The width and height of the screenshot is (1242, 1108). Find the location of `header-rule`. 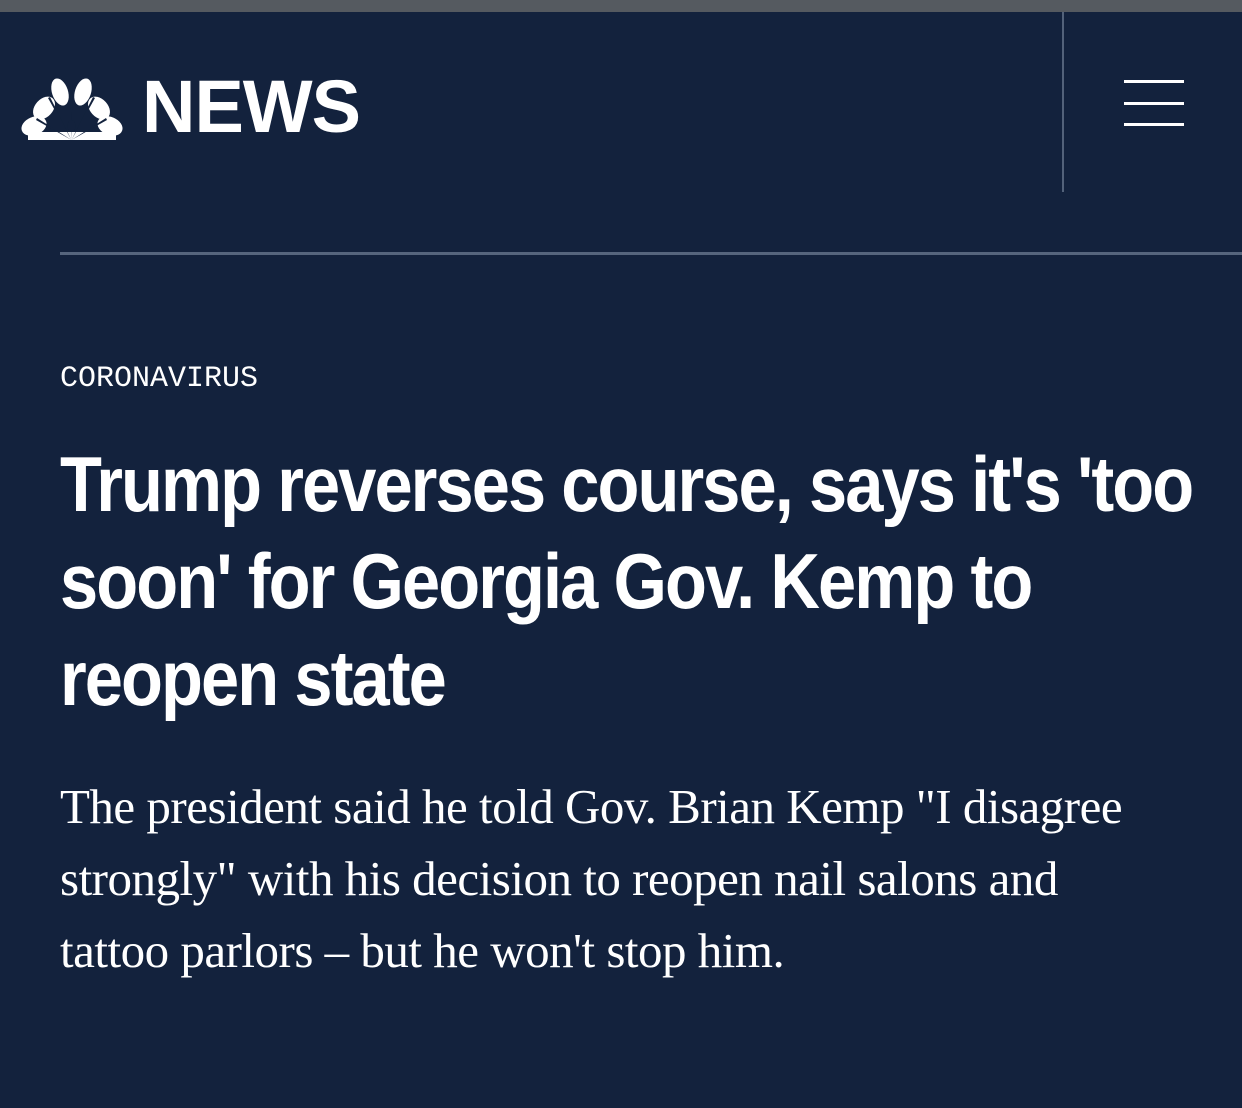

header-rule is located at coordinates (651, 253).